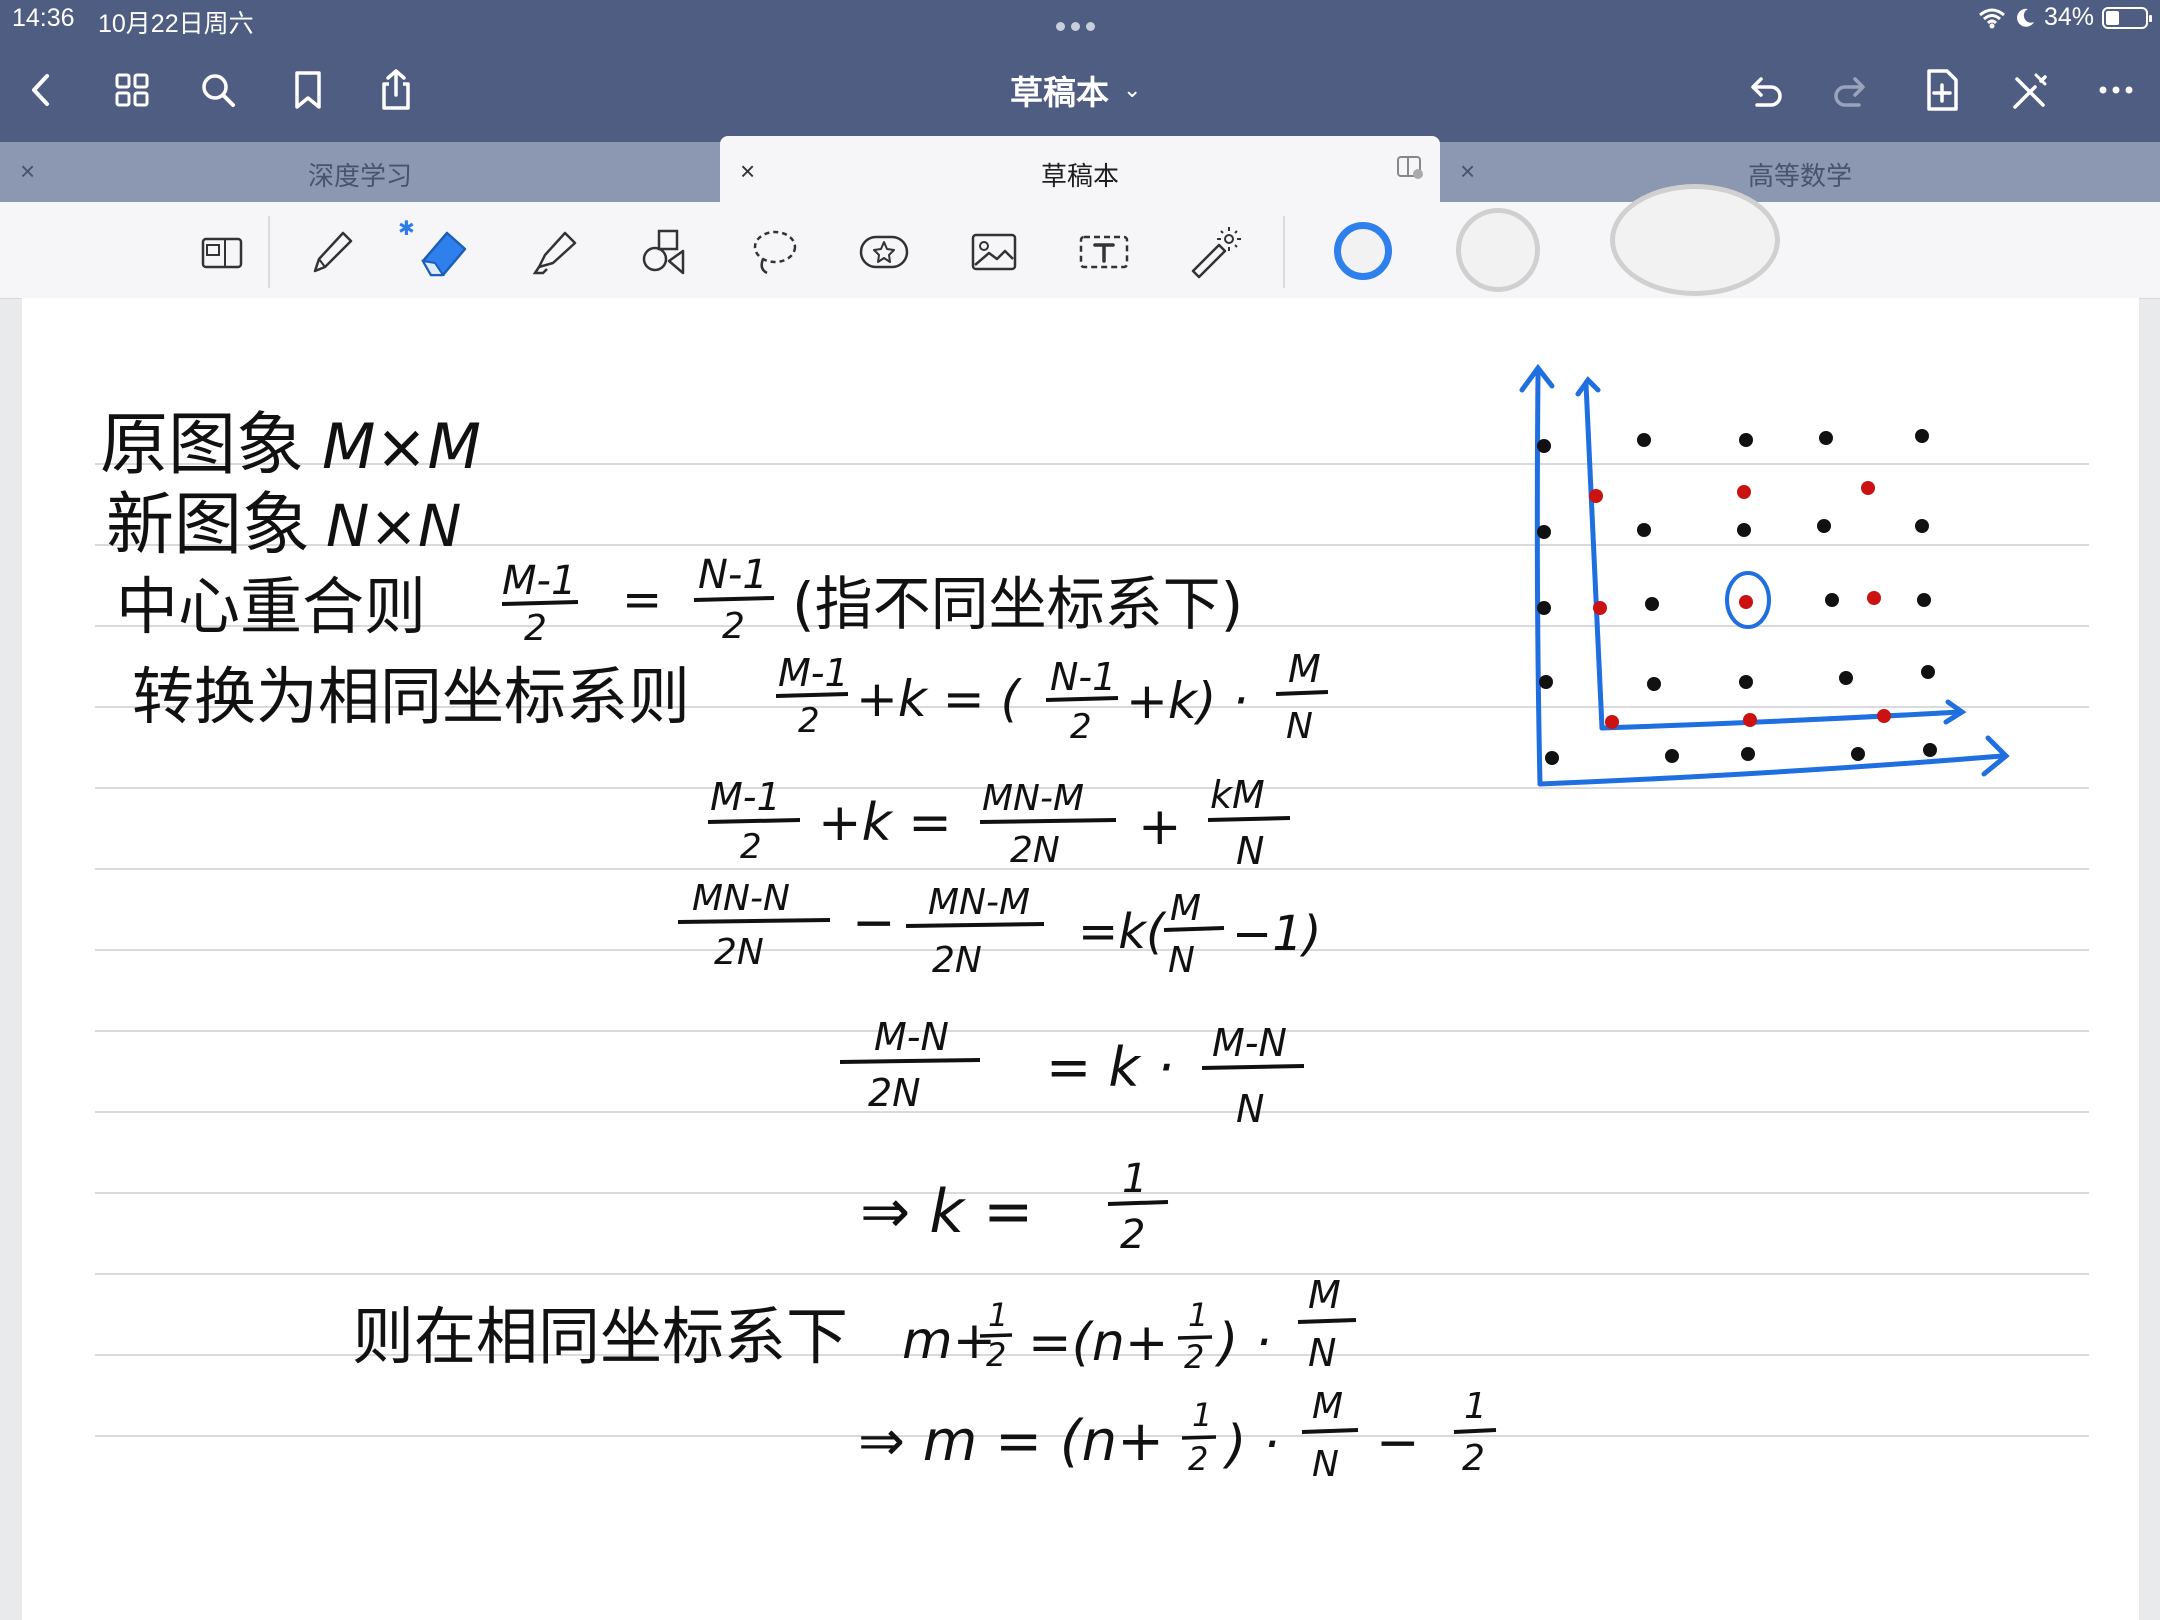 The image size is (2160, 1620). Describe the element at coordinates (554, 252) in the screenshot. I see `highlighter-tool` at that location.